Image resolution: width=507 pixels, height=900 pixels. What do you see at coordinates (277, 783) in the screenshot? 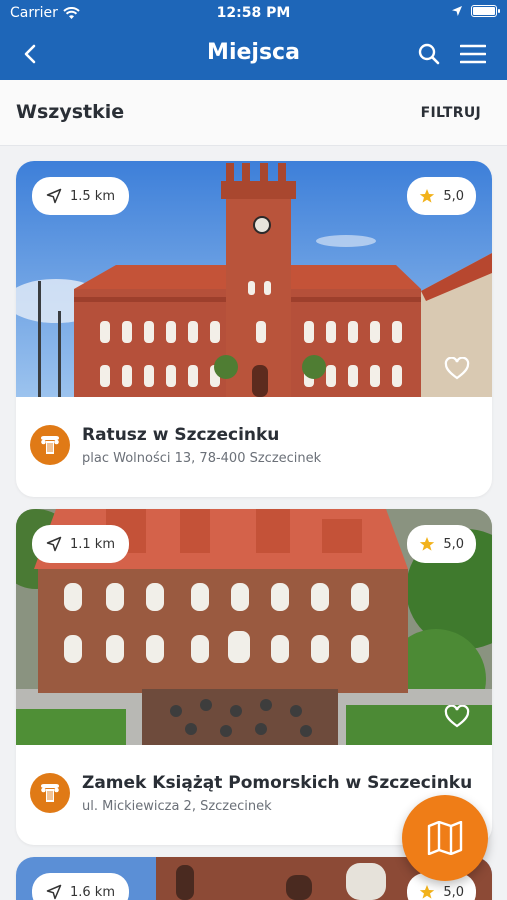
I see `place-name: Zamek Książąt Pomorskich w Szczecinku` at bounding box center [277, 783].